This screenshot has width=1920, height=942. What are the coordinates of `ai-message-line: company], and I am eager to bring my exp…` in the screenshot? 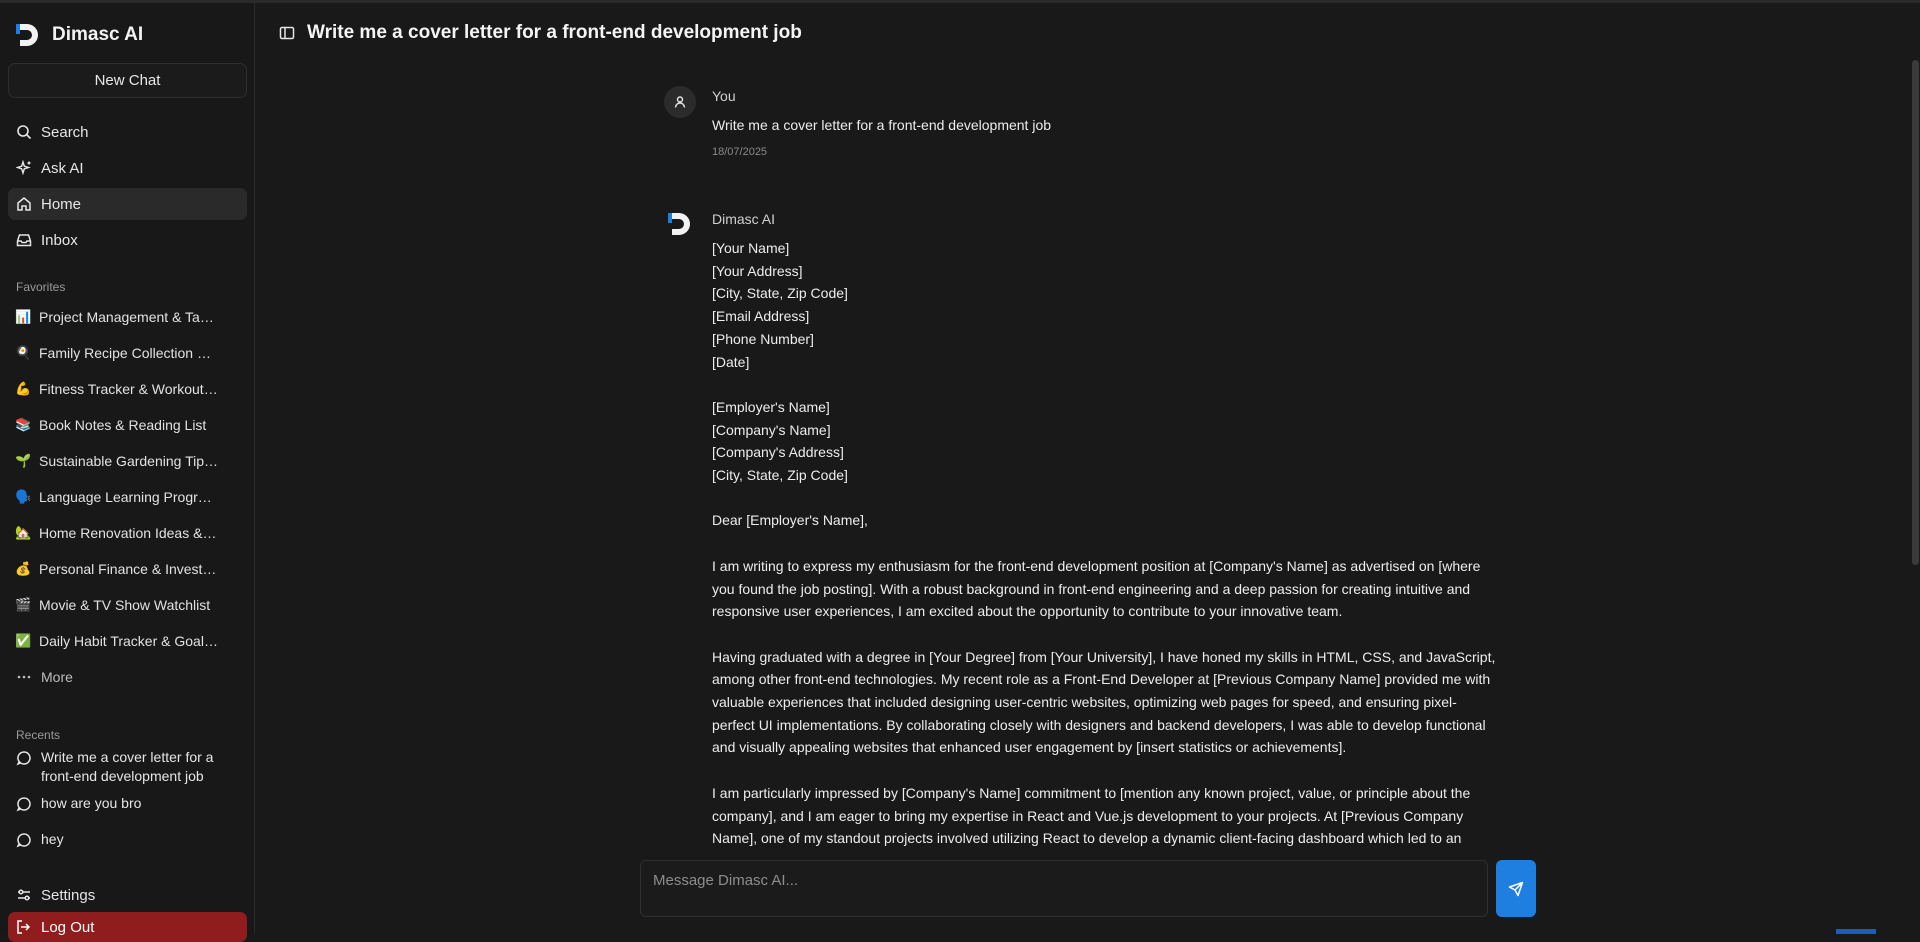 It's located at (1088, 815).